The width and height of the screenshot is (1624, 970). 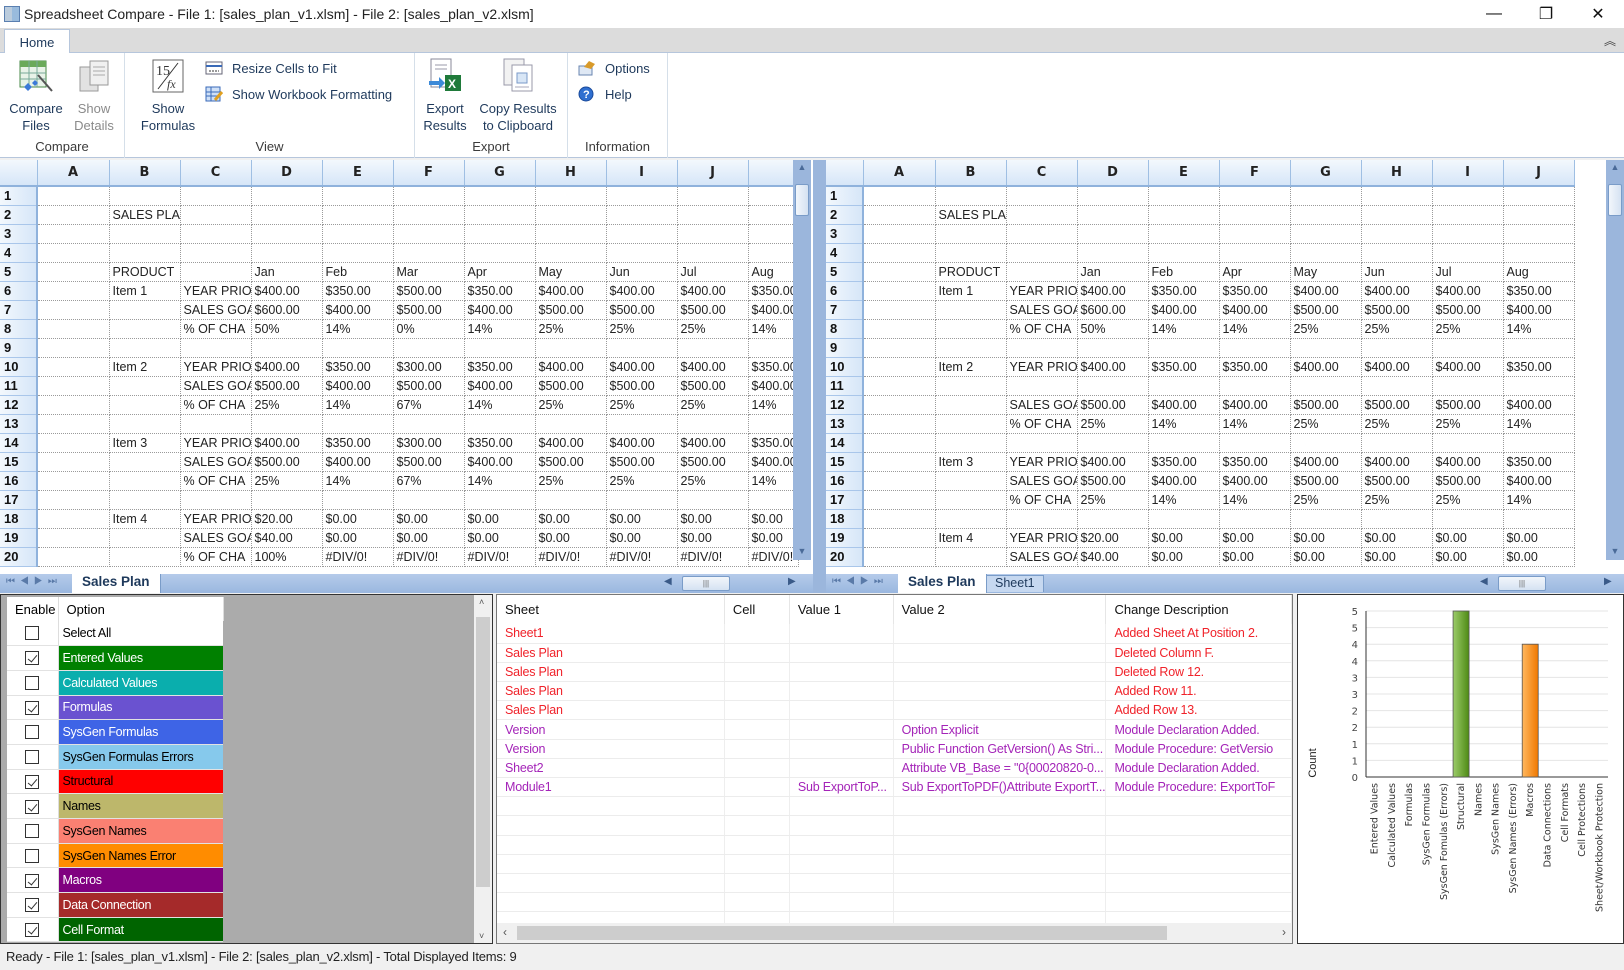 What do you see at coordinates (145, 272) in the screenshot?
I see `cell: PRODUCT` at bounding box center [145, 272].